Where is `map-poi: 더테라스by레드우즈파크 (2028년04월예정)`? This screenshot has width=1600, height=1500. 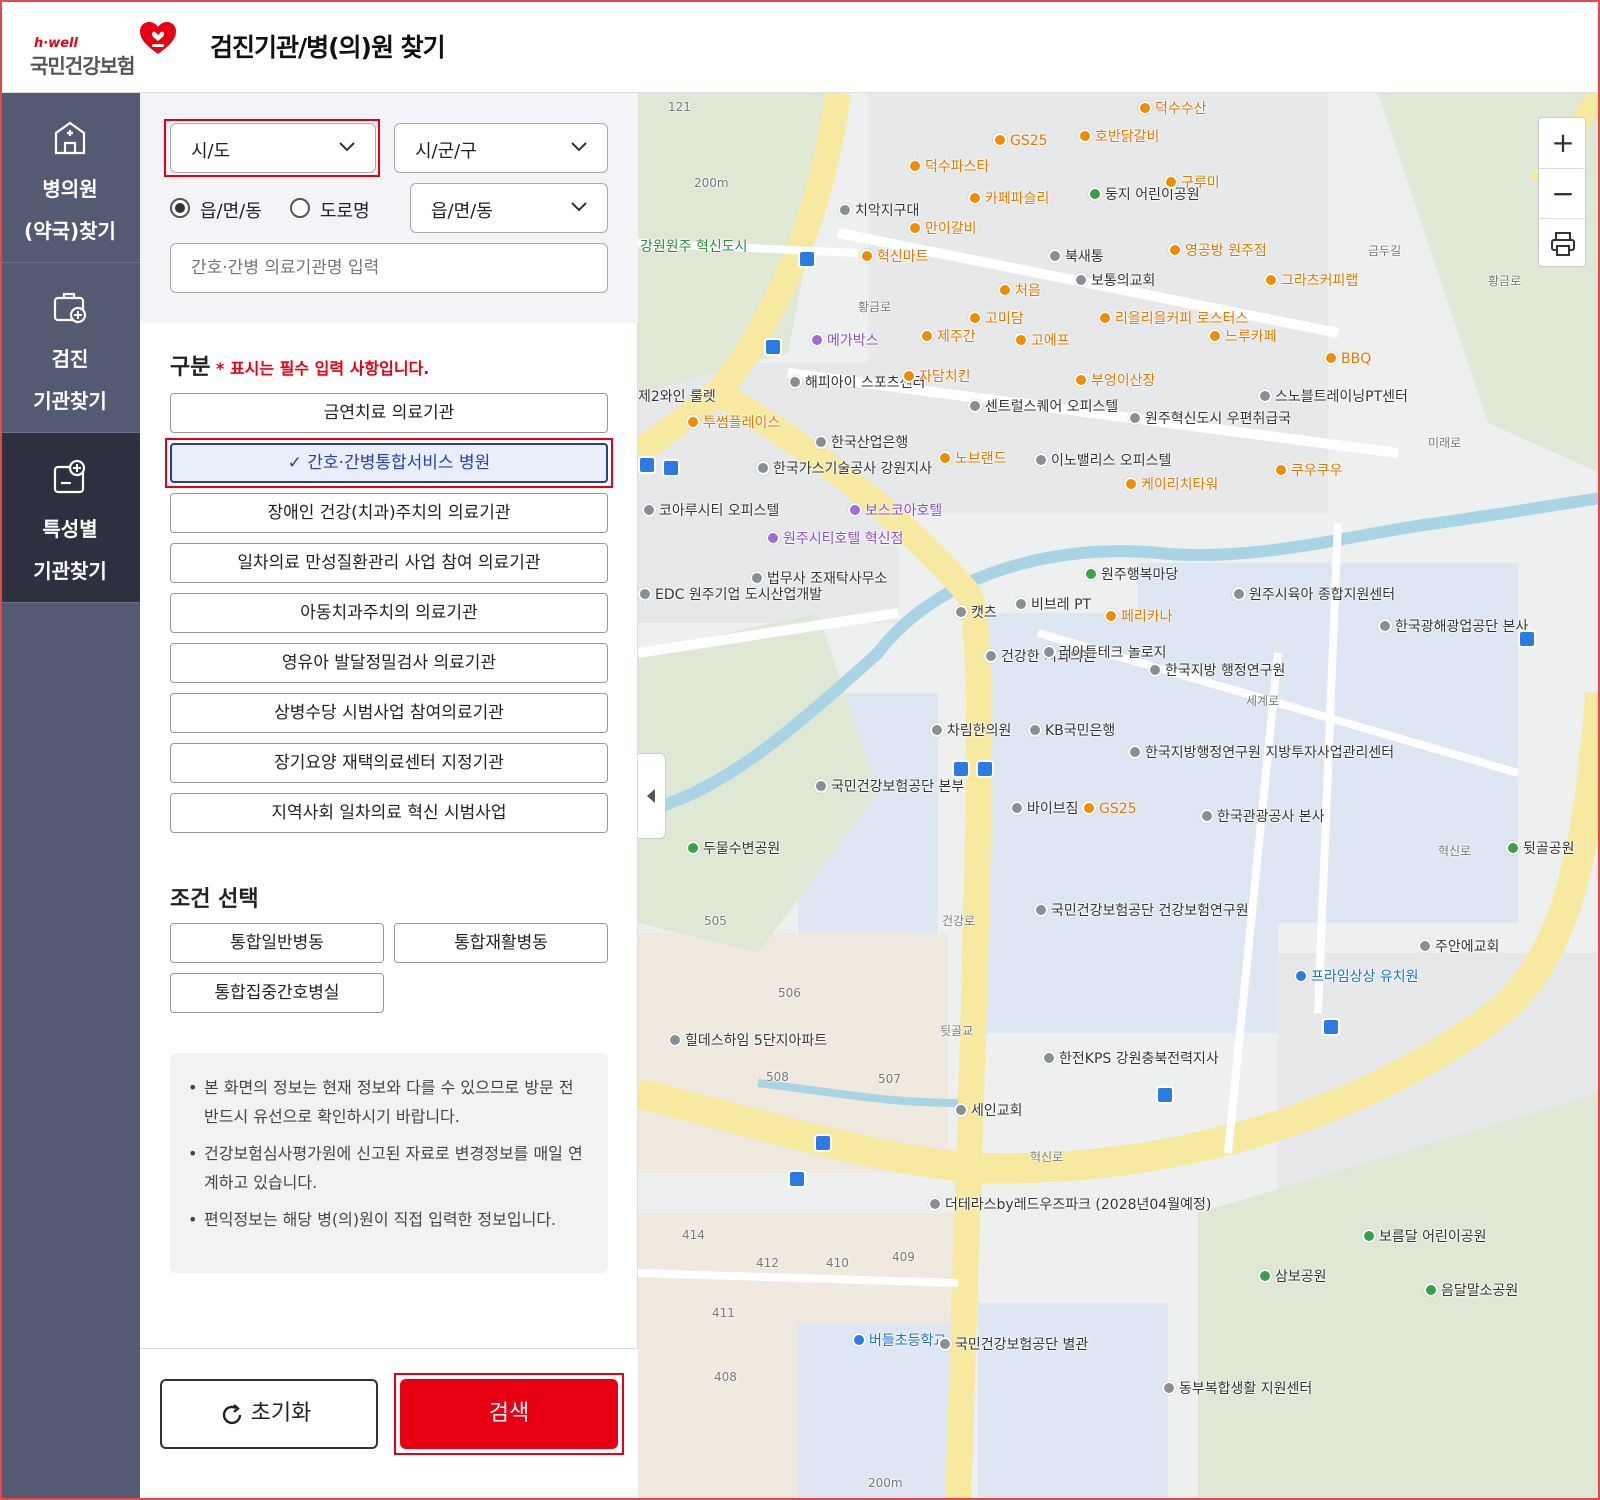 map-poi: 더테라스by레드우즈파크 (2028년04월예정) is located at coordinates (1069, 1205).